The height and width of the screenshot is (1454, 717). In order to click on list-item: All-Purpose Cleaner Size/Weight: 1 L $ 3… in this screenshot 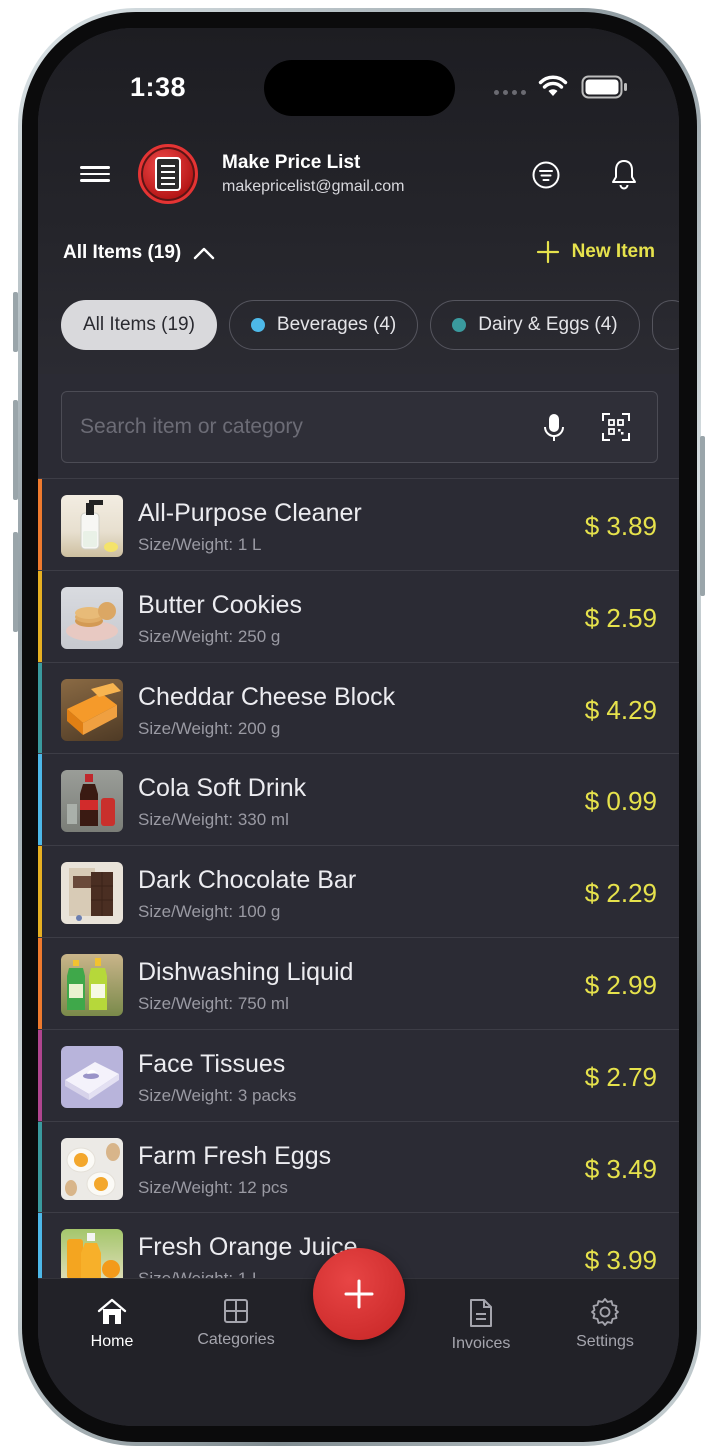, I will do `click(358, 524)`.